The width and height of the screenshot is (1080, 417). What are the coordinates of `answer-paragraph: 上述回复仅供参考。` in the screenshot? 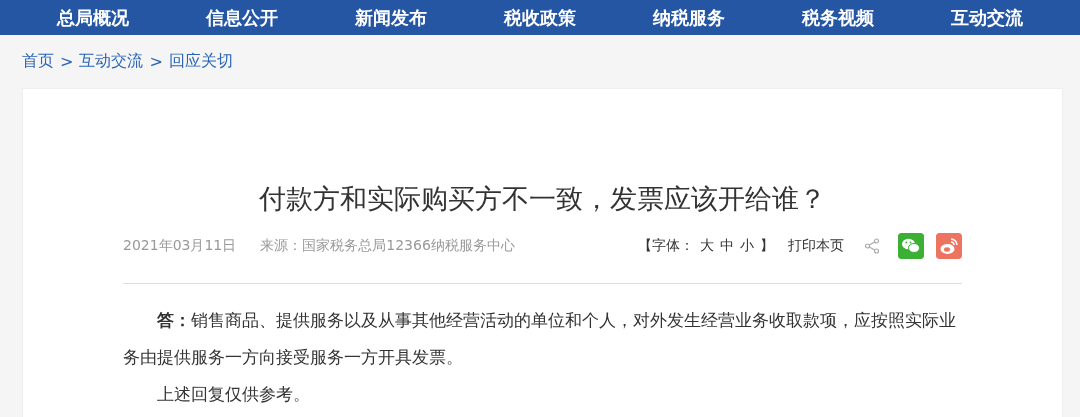 It's located at (233, 394).